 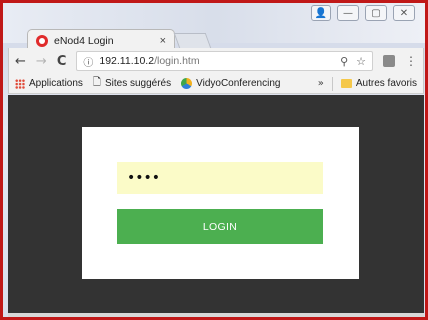 What do you see at coordinates (220, 226) in the screenshot?
I see `login-button: LOGIN` at bounding box center [220, 226].